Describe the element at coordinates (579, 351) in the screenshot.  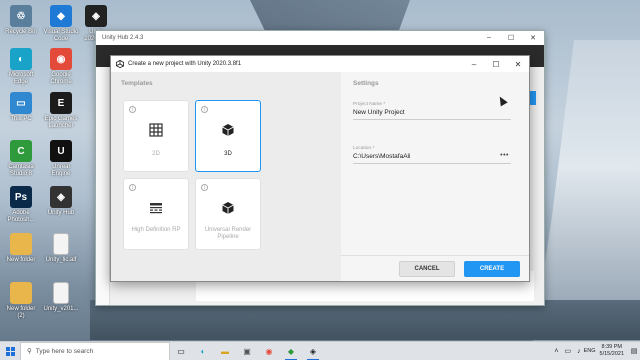
I see `volume-icon: ♪` at that location.